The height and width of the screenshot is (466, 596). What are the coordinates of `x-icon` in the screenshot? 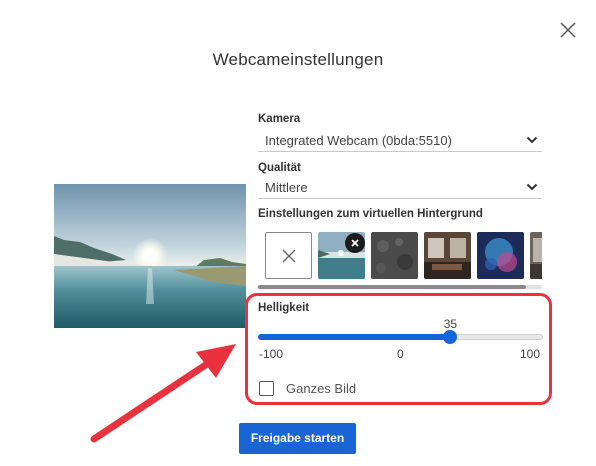 It's located at (289, 256).